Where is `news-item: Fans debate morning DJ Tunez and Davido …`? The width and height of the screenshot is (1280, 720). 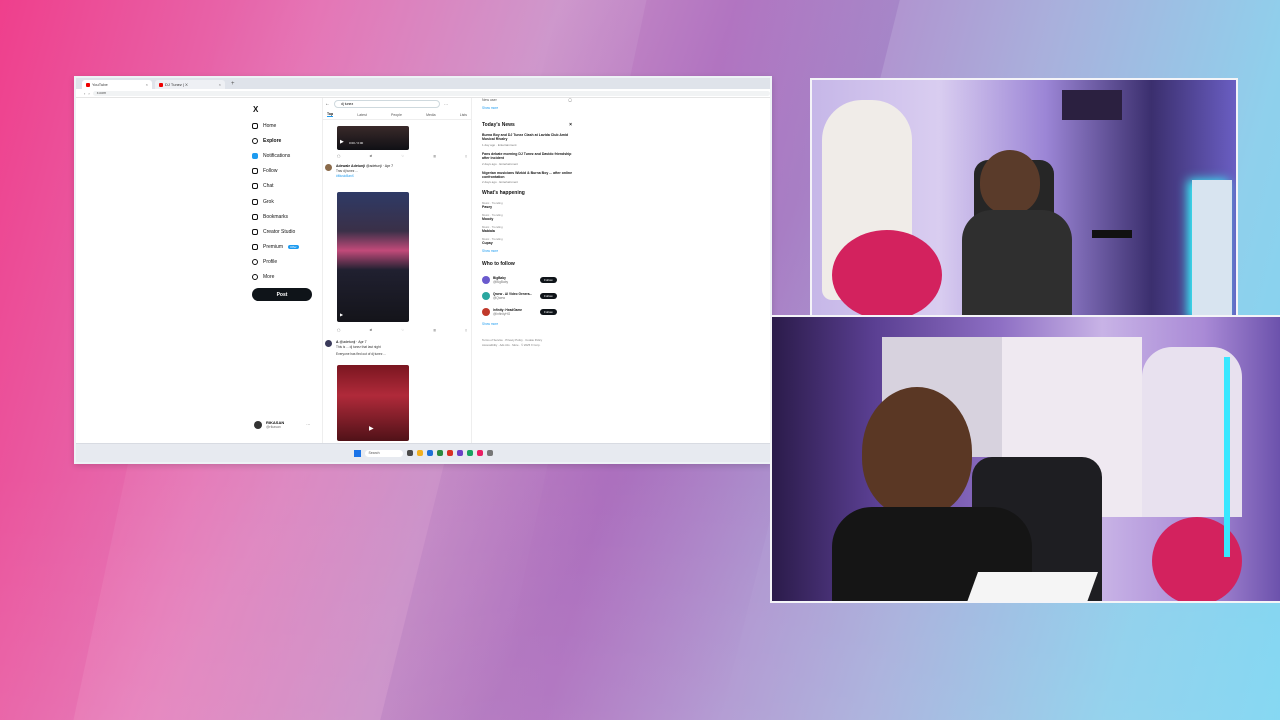
news-item: Fans debate morning DJ Tunez and Davido … is located at coordinates (527, 159).